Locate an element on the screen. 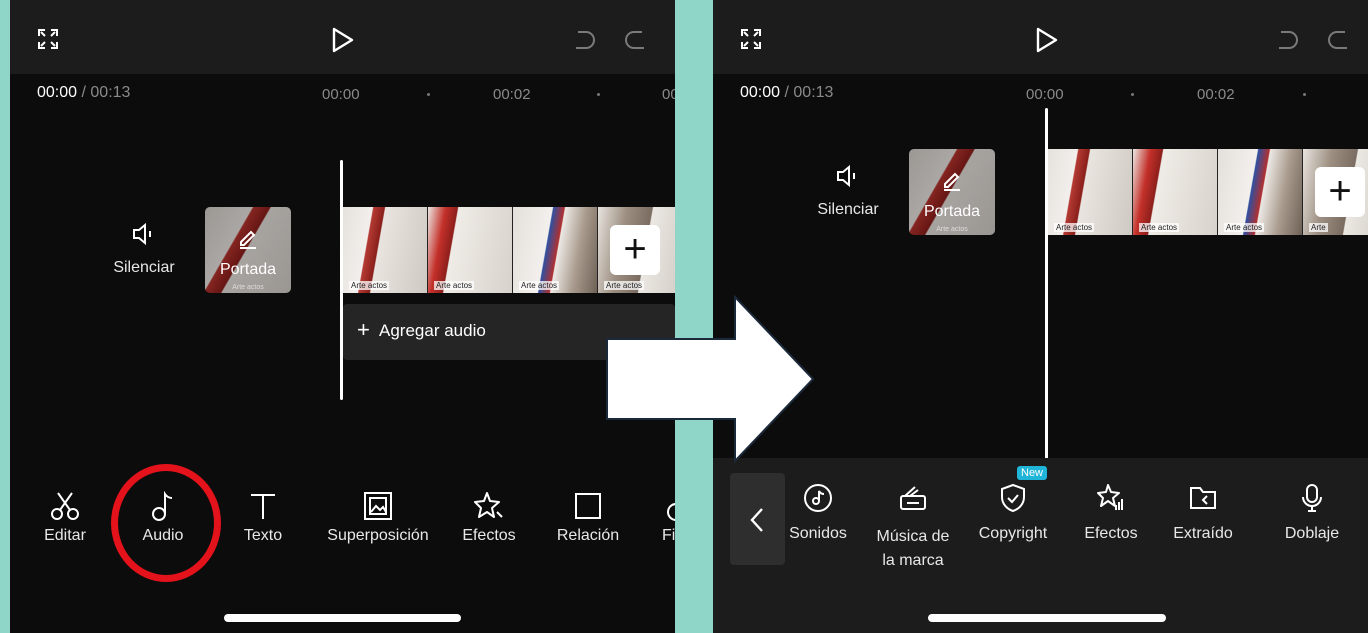  tool-musica-de-la-marca: Música de la marca is located at coordinates (913, 527).